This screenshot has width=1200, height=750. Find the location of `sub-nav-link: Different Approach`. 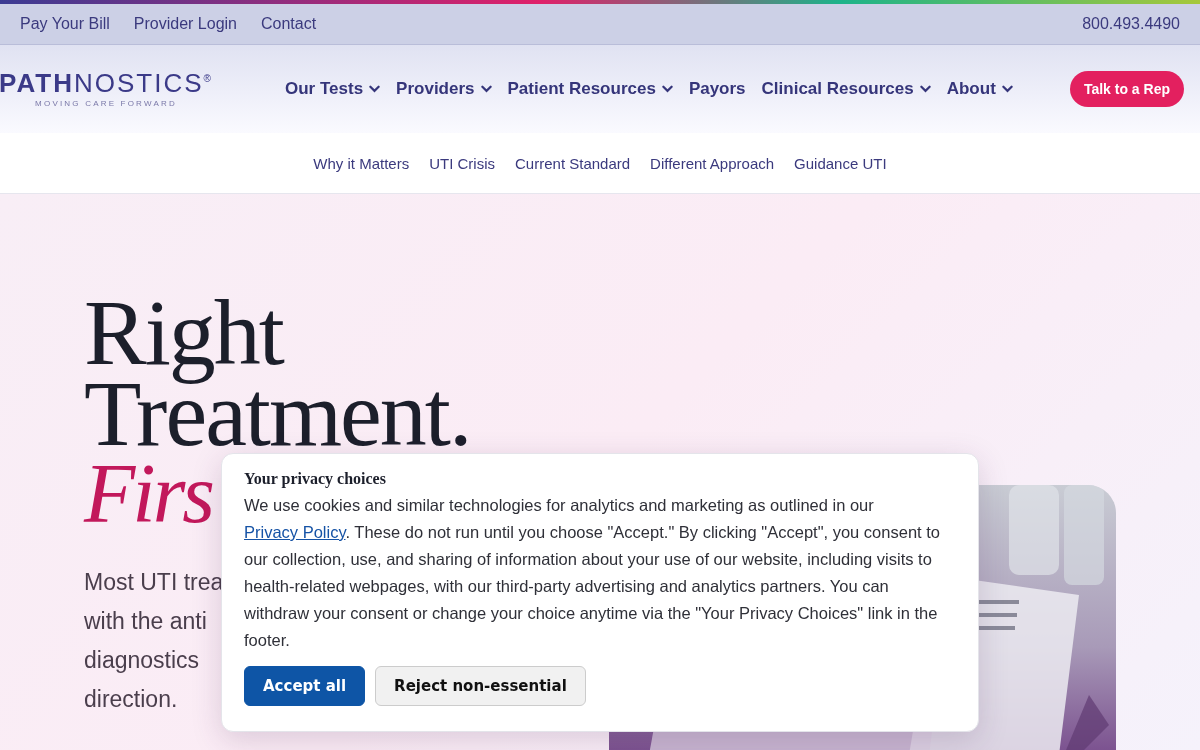

sub-nav-link: Different Approach is located at coordinates (712, 163).